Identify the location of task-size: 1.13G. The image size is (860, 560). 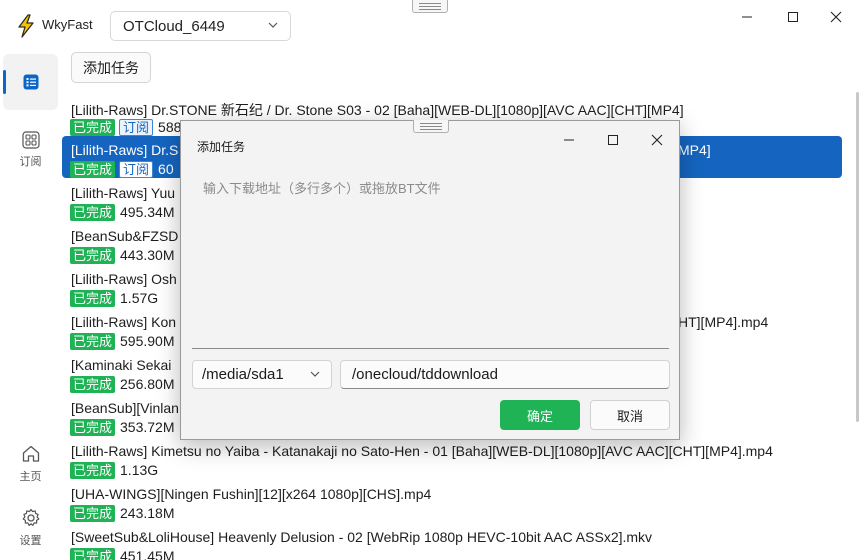
(139, 470).